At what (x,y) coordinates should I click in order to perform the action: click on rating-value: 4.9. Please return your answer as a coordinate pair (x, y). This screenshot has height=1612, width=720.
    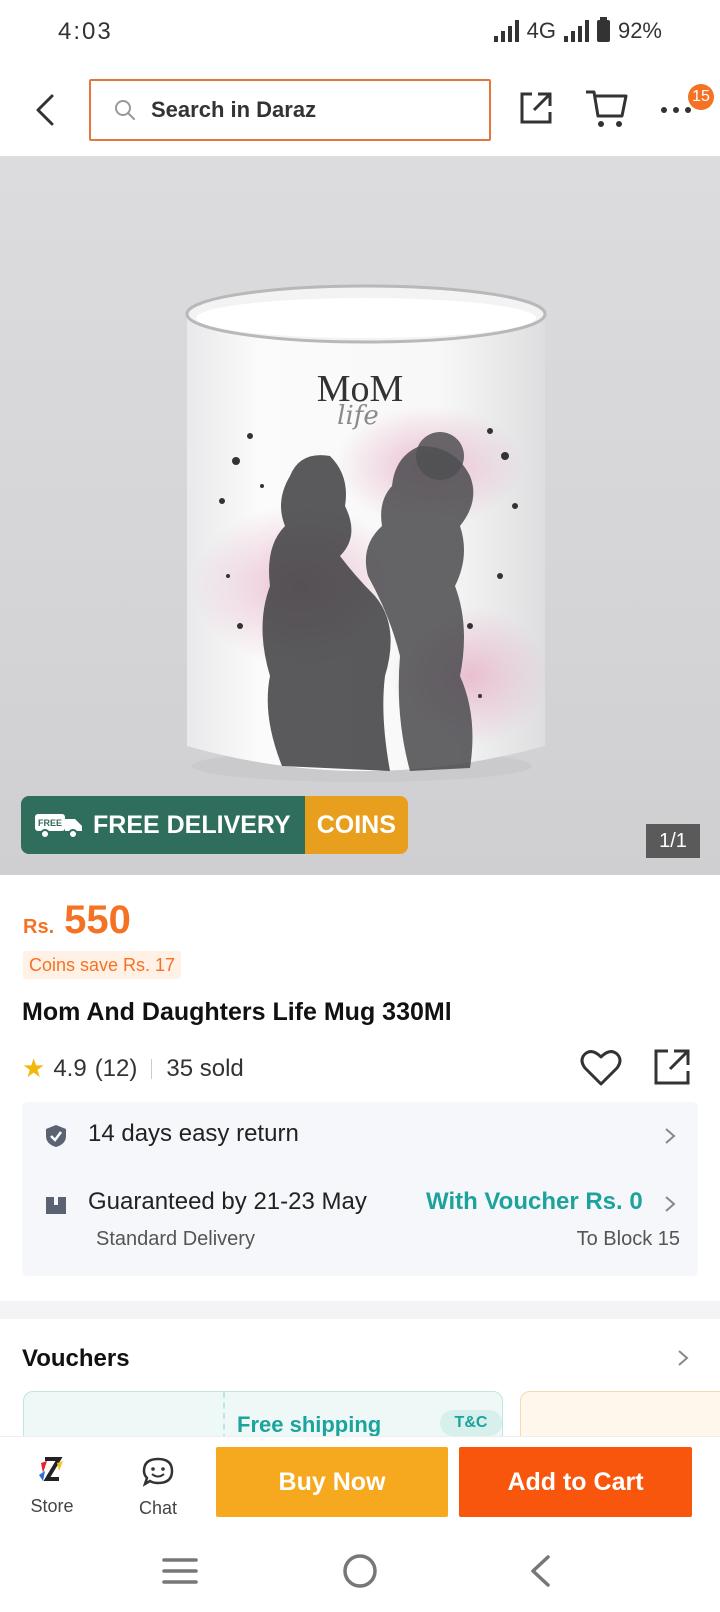
    Looking at the image, I should click on (70, 1068).